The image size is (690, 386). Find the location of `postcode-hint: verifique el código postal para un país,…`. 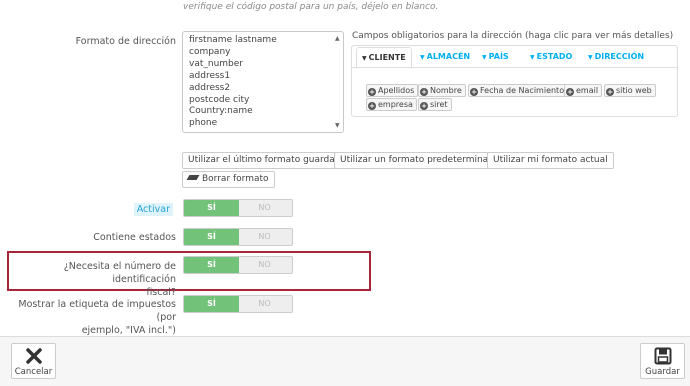

postcode-hint: verifique el código postal para un país,… is located at coordinates (311, 7).